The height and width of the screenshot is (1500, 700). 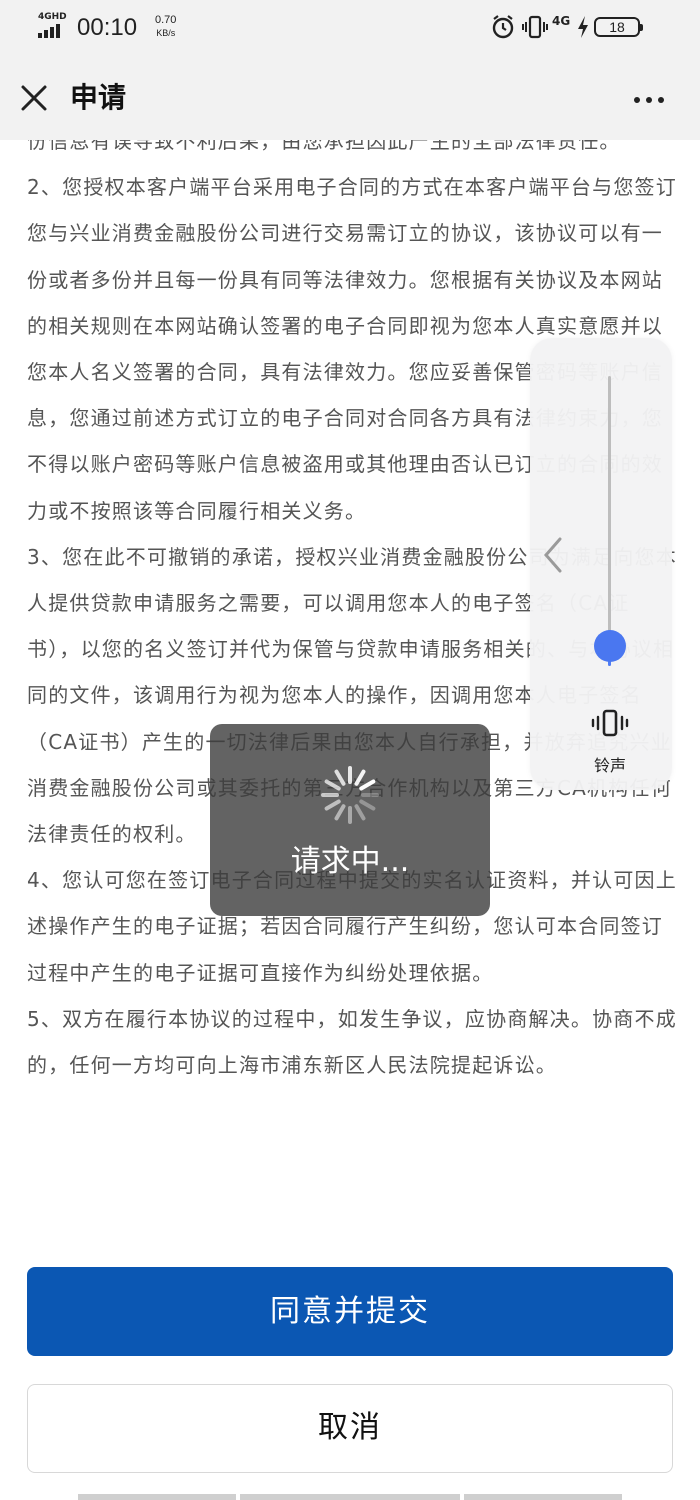 What do you see at coordinates (107, 27) in the screenshot?
I see `clock: 00:10` at bounding box center [107, 27].